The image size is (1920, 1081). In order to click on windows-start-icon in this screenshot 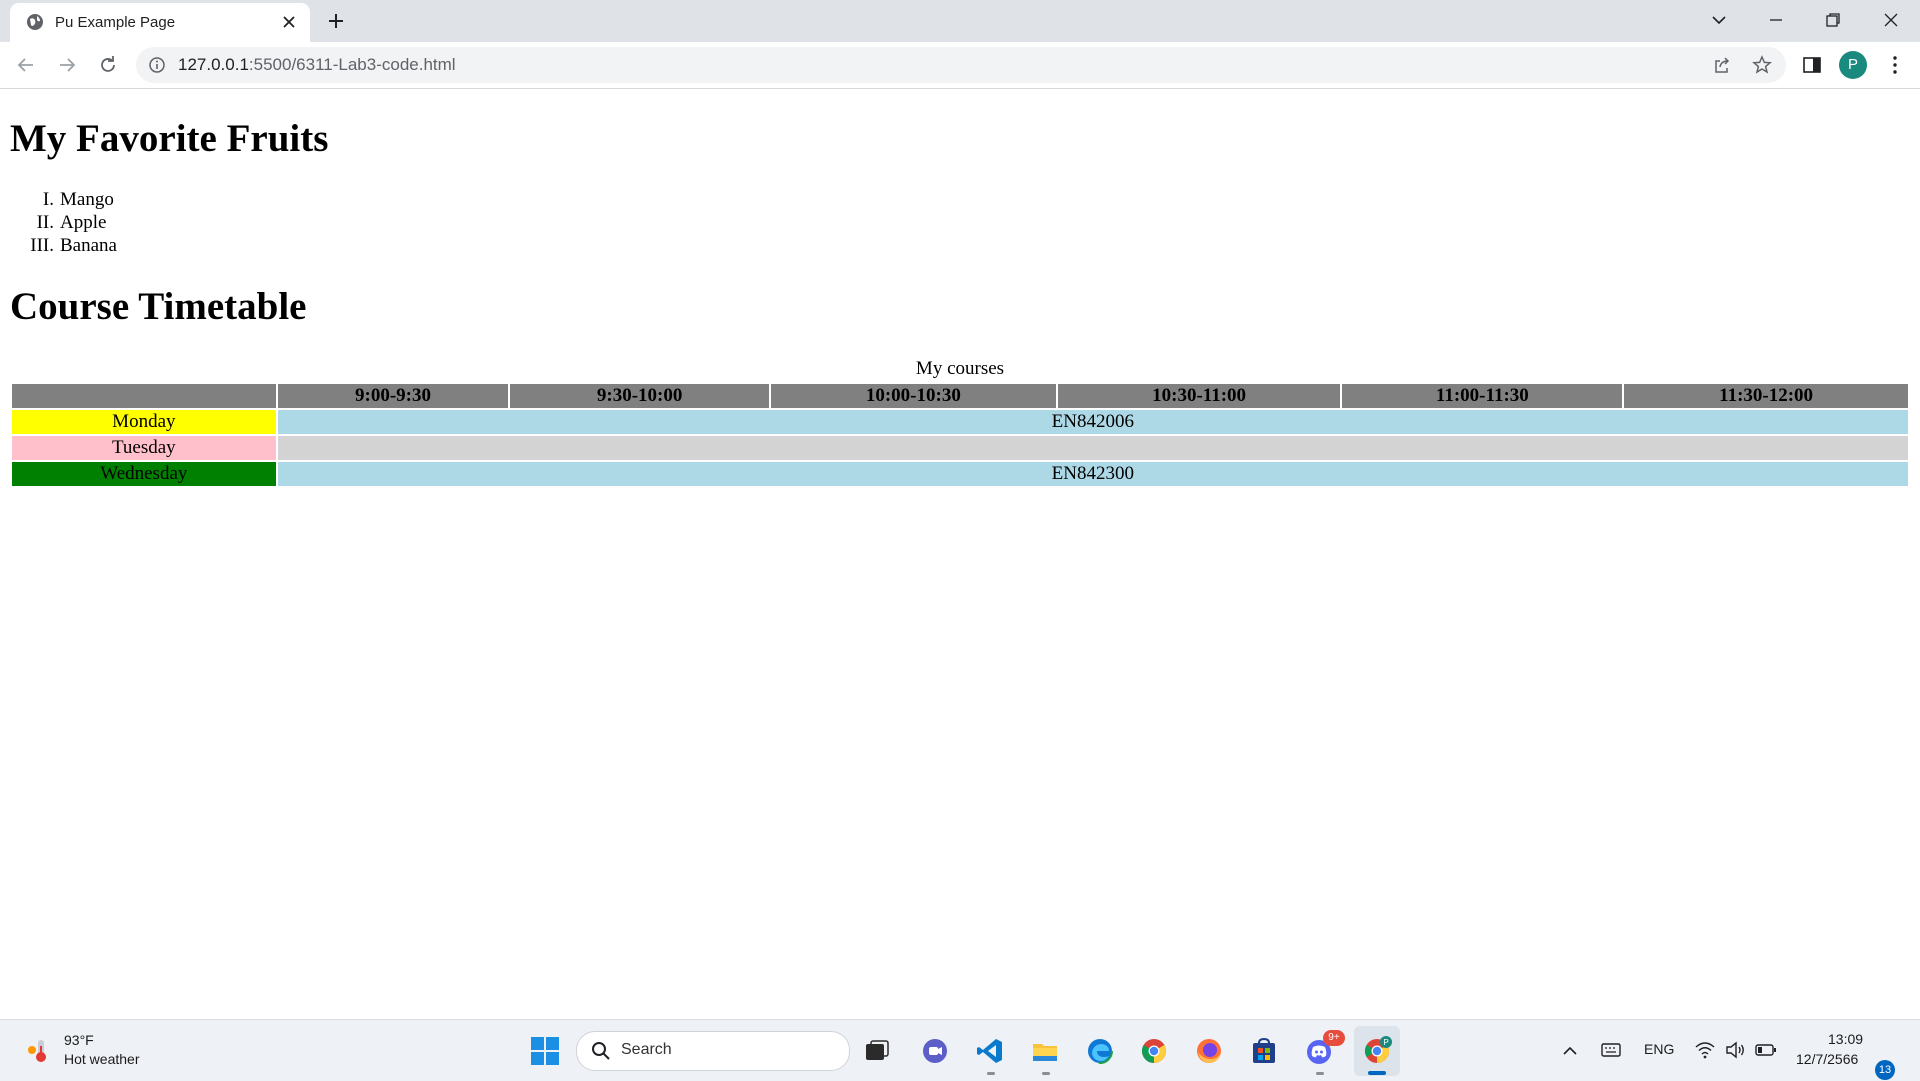, I will do `click(545, 1051)`.